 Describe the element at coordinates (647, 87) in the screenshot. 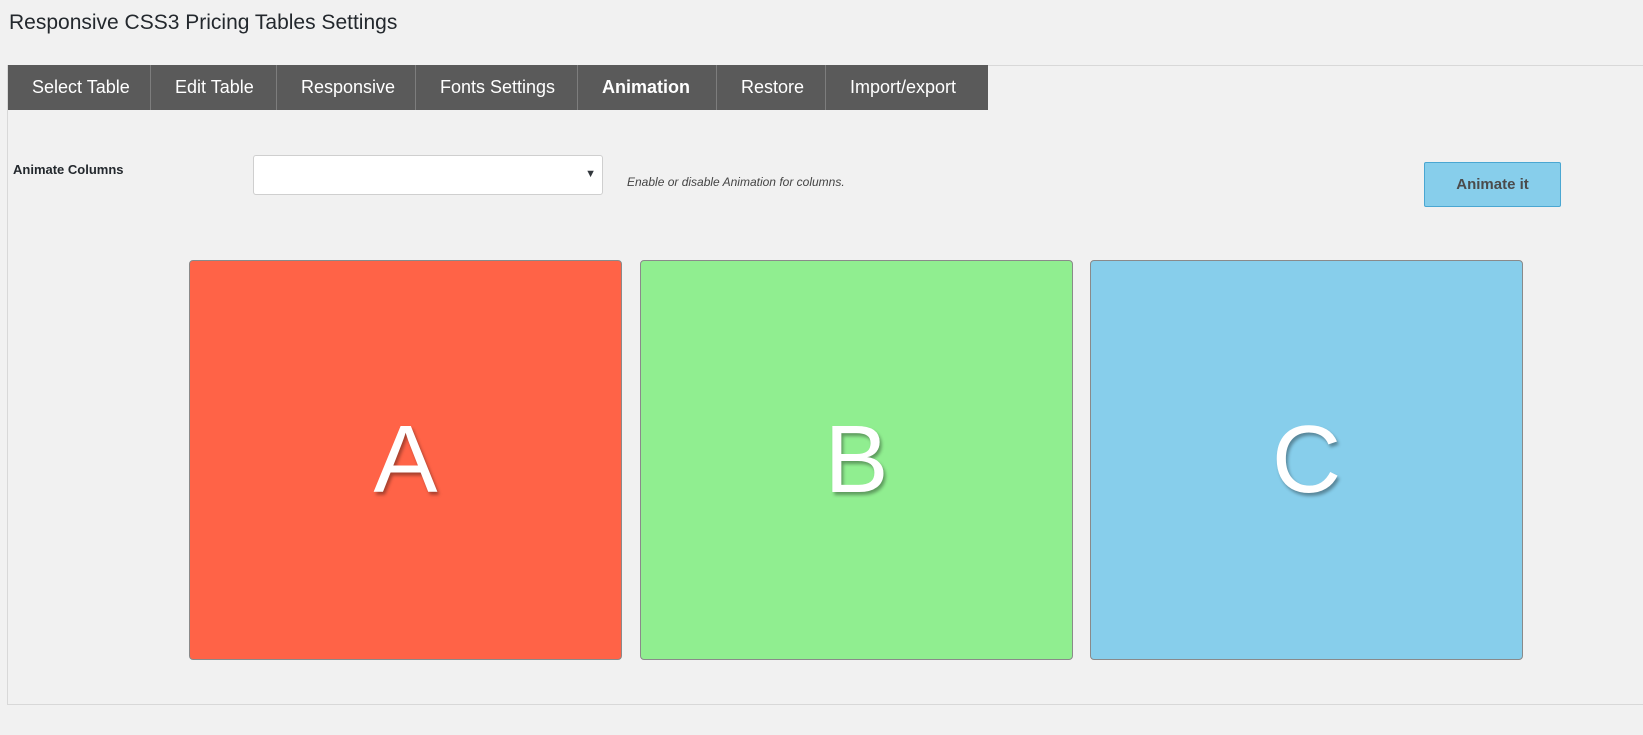

I see `tab-animation: Animation` at that location.